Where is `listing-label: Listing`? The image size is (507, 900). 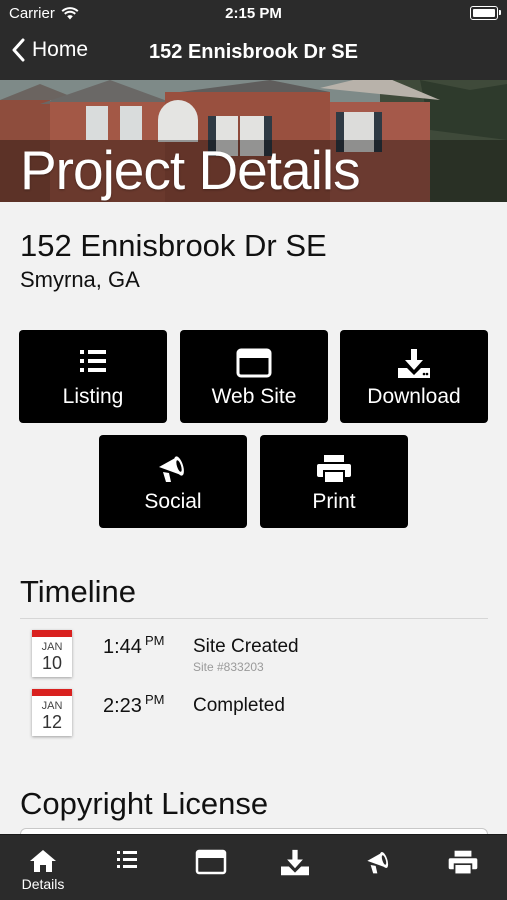 listing-label: Listing is located at coordinates (93, 396).